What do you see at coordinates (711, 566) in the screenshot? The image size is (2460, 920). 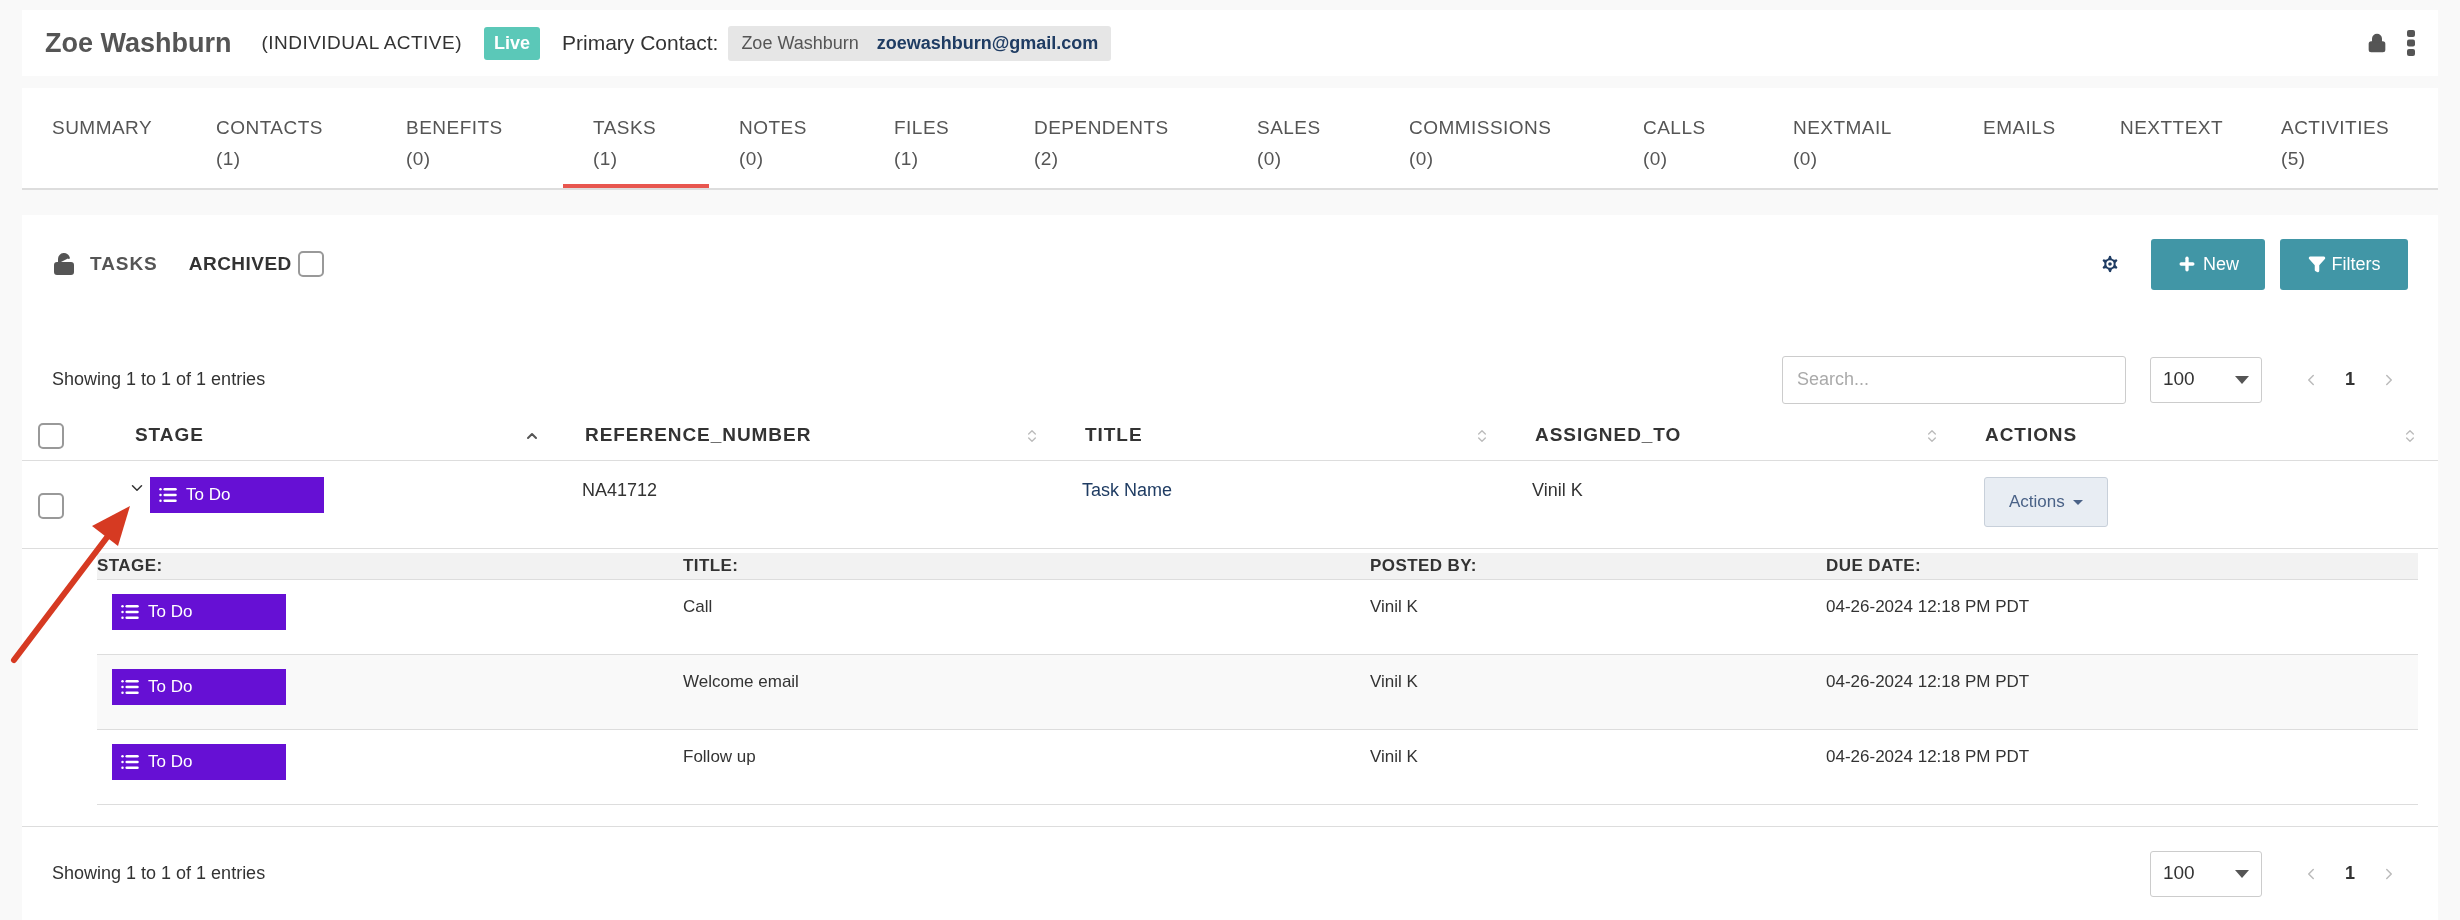 I see `subtable-header: TITLE:` at bounding box center [711, 566].